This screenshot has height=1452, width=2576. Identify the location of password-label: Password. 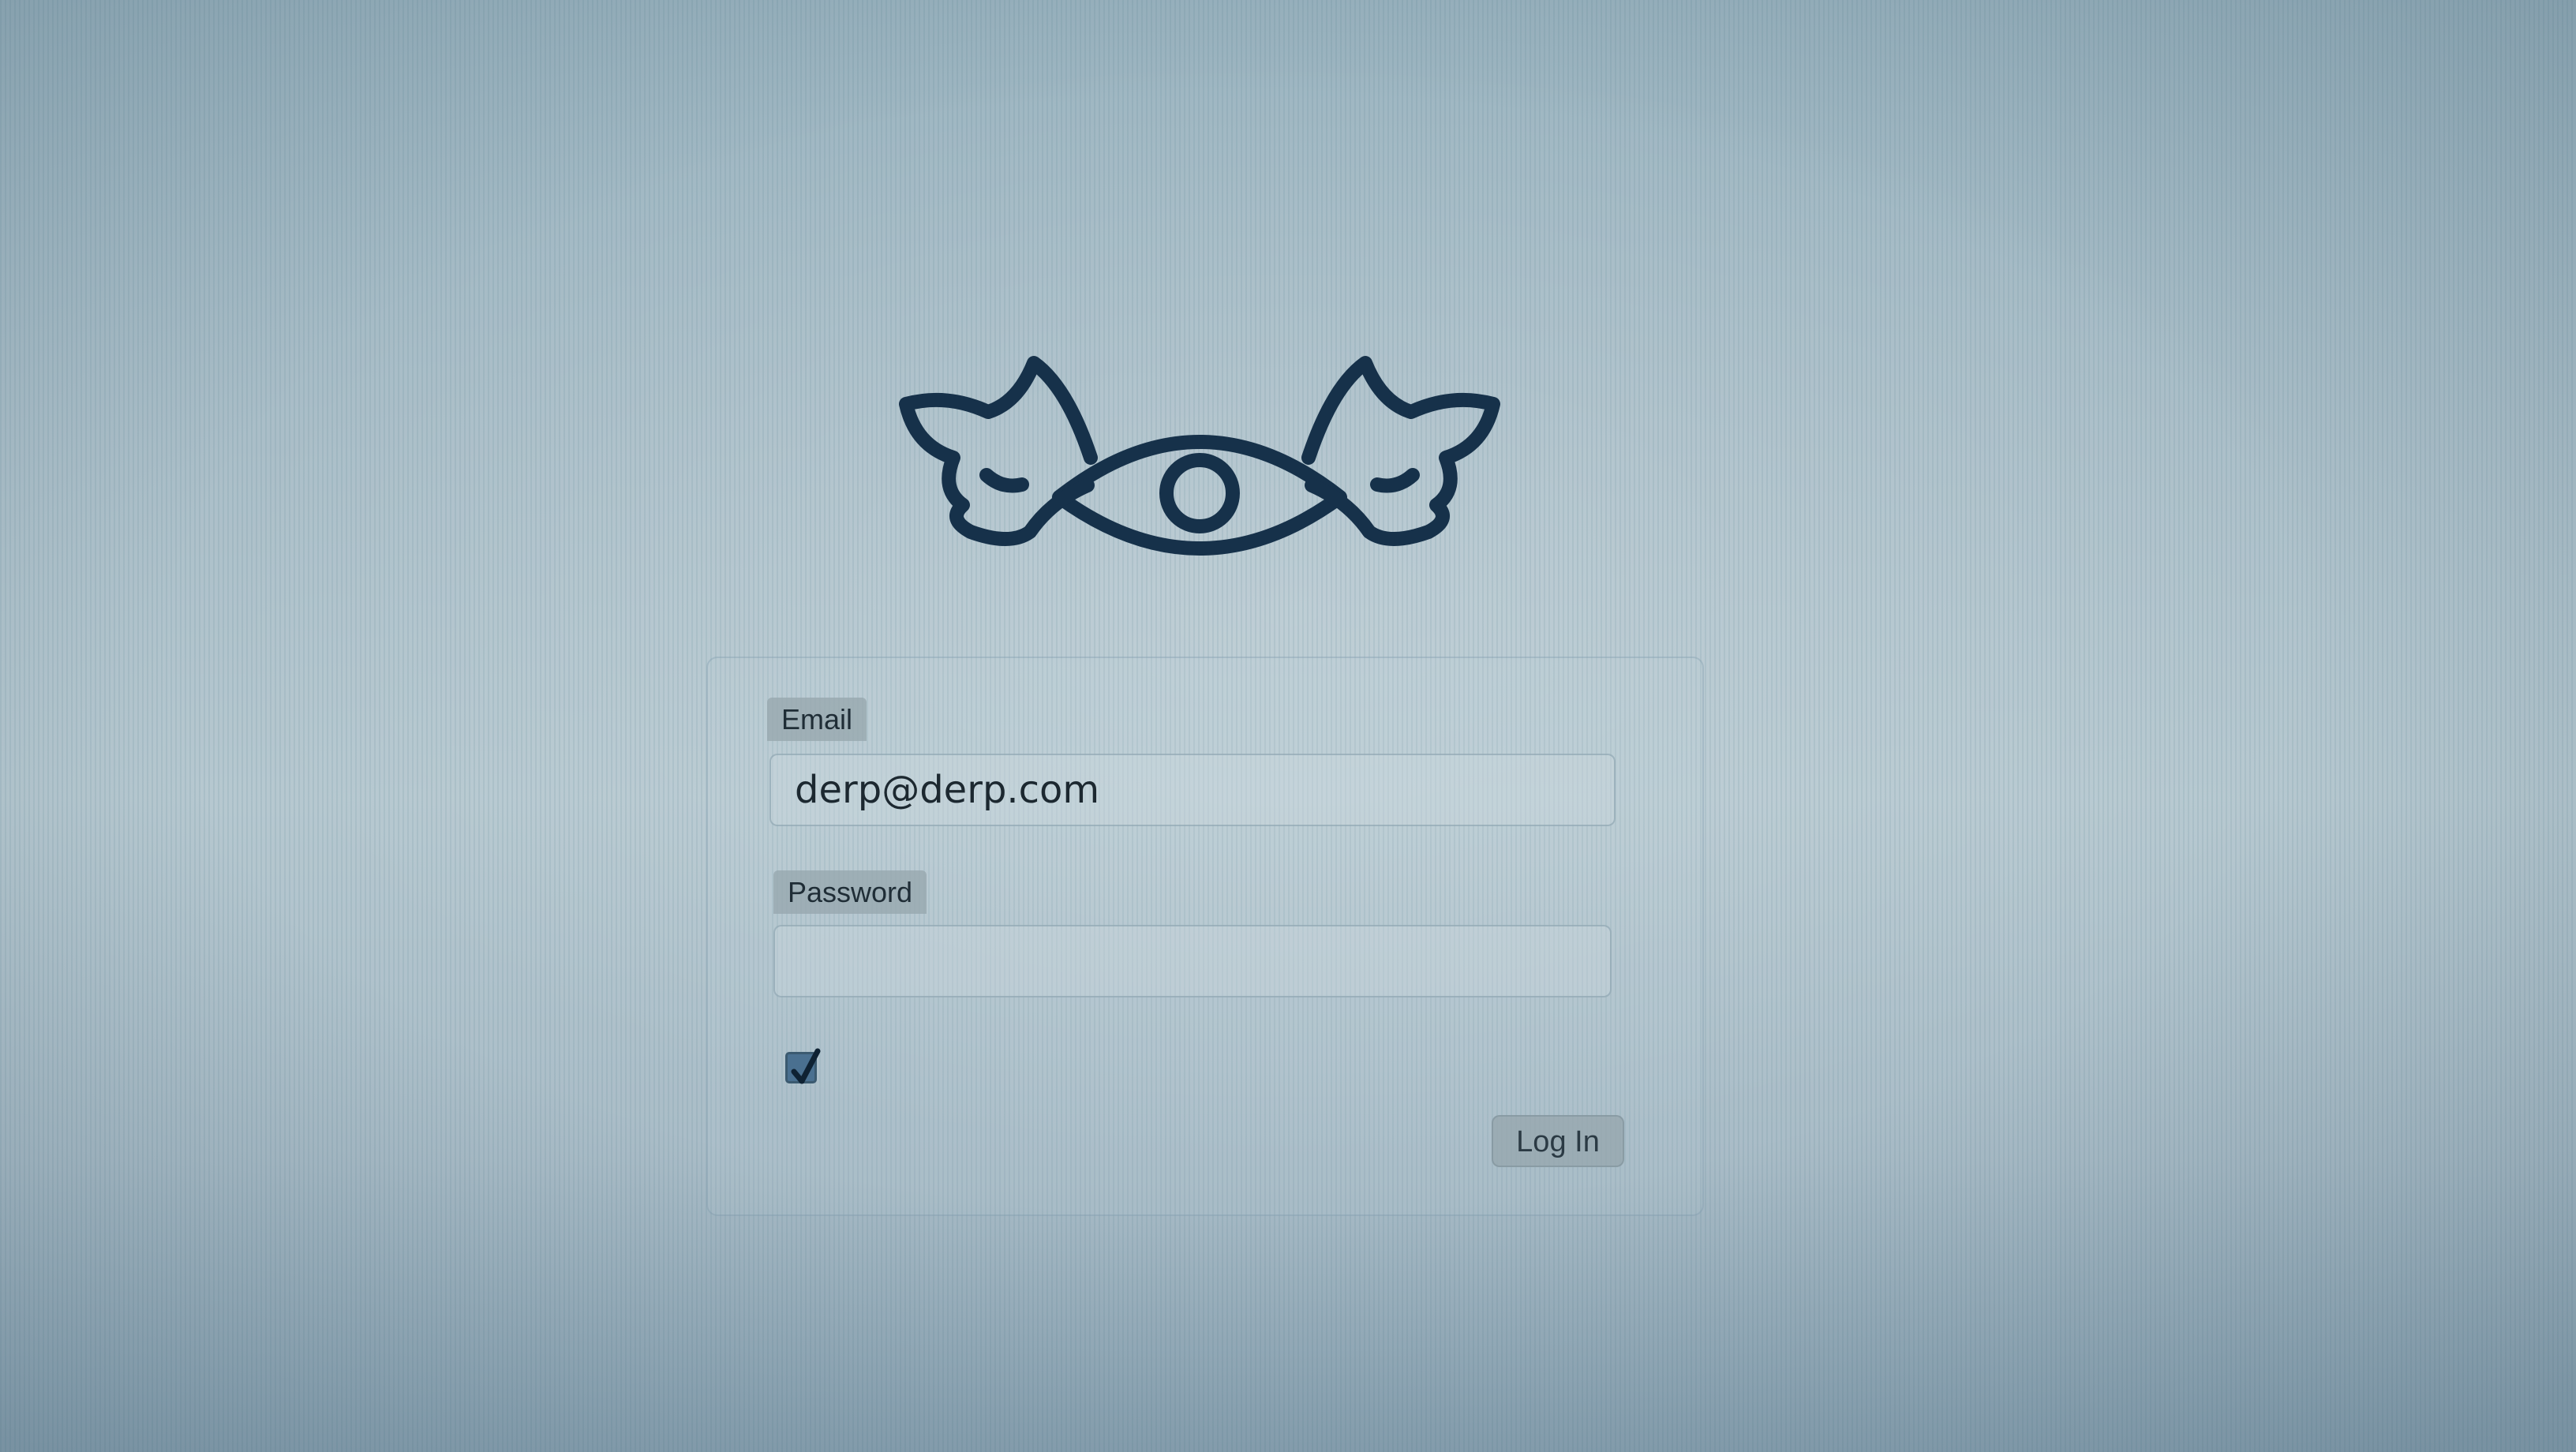
(850, 892).